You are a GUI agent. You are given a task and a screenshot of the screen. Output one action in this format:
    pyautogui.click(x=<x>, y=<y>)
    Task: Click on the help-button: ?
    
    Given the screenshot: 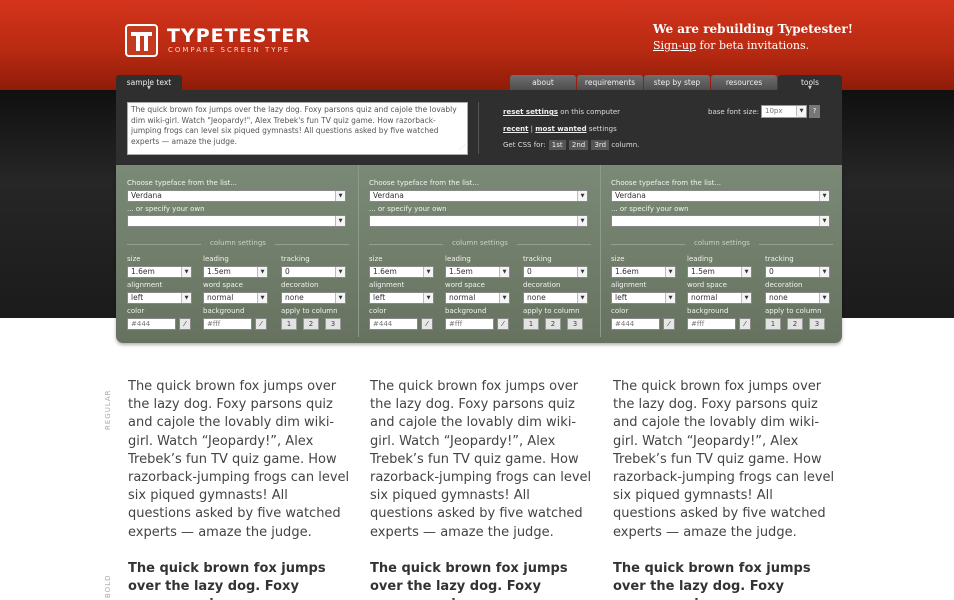 What is the action you would take?
    pyautogui.click(x=814, y=111)
    